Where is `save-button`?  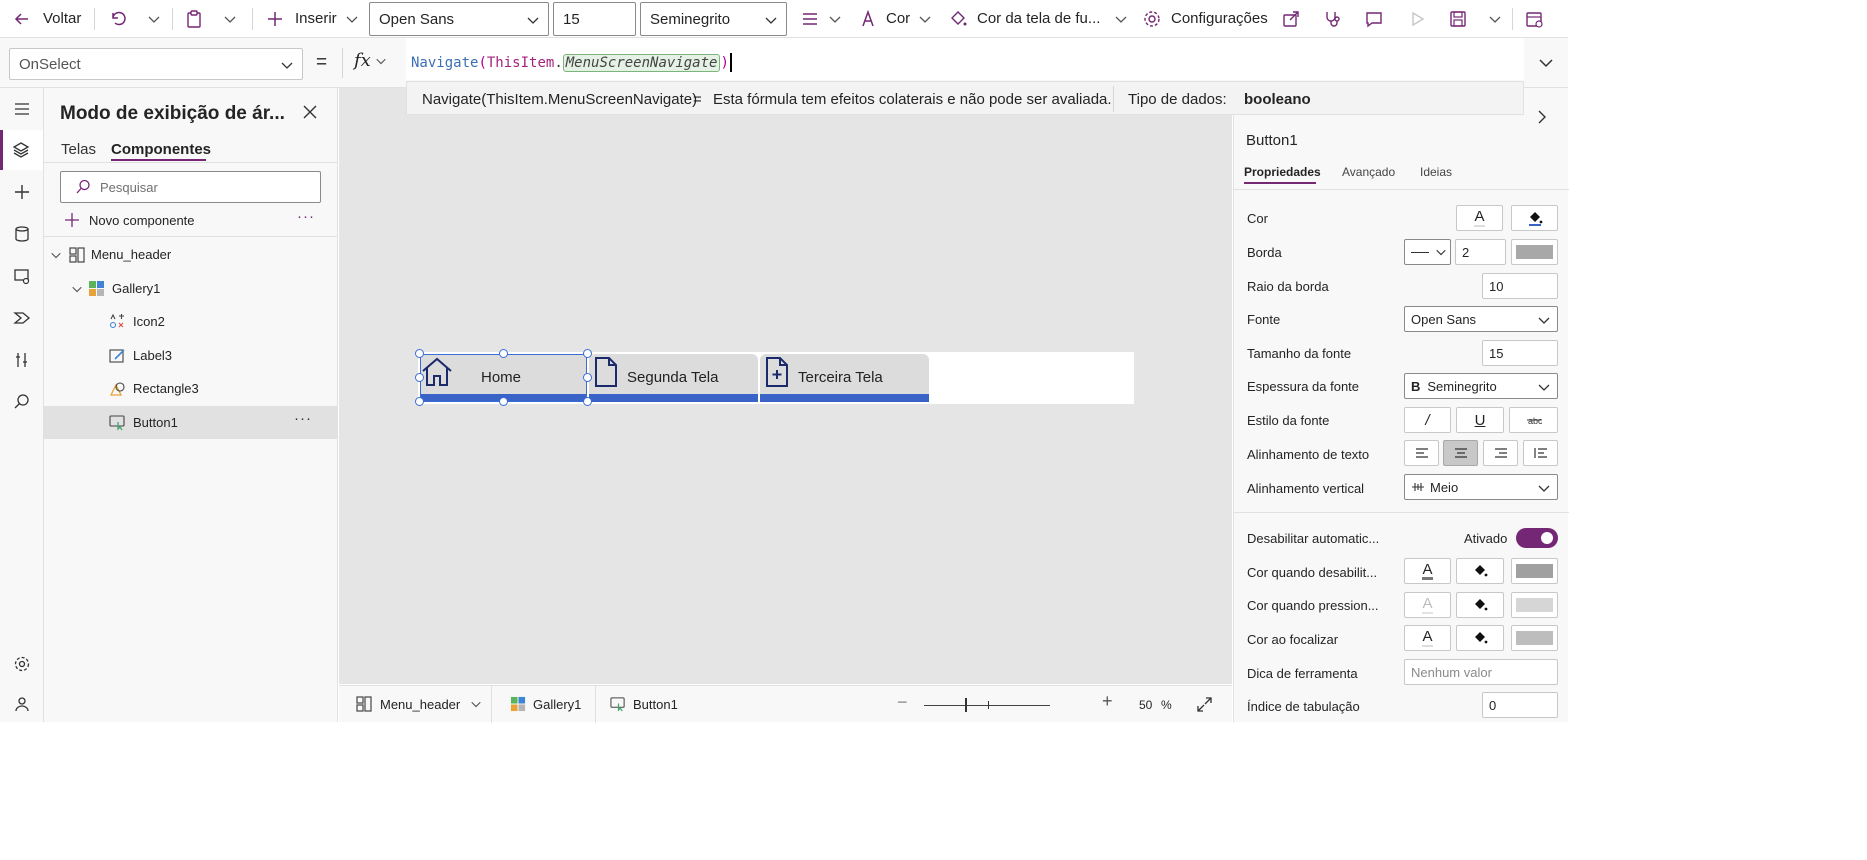 save-button is located at coordinates (1458, 18).